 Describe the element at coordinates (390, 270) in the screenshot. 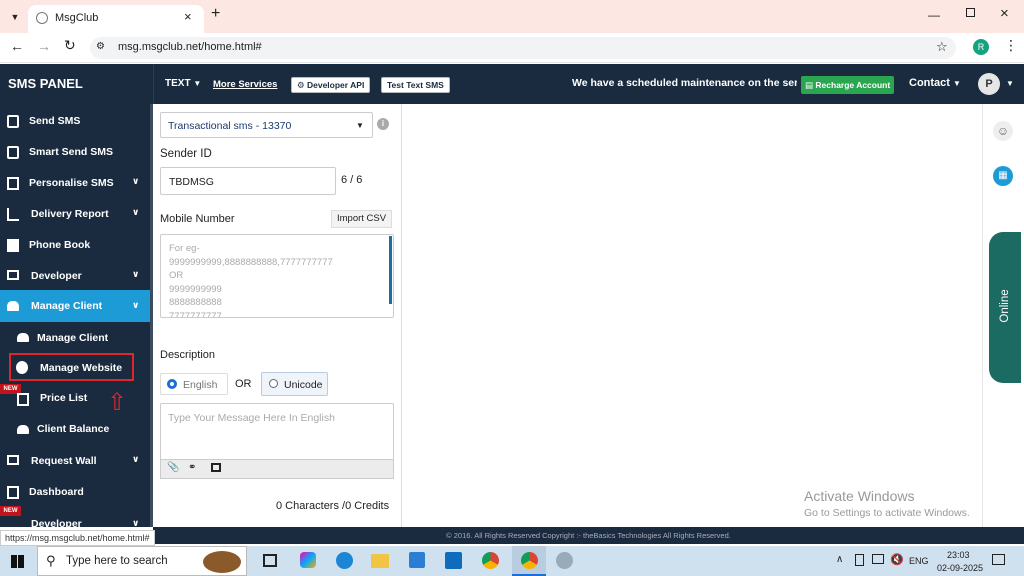

I see `textarea-scrollbar` at that location.